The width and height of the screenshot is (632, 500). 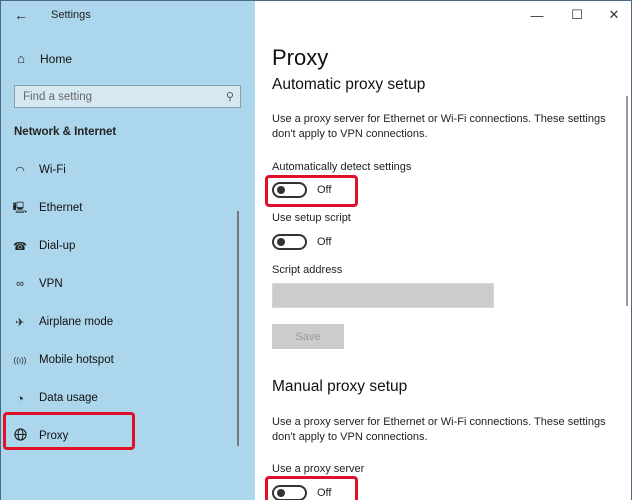 What do you see at coordinates (121, 284) in the screenshot?
I see `sidebar-item-vpn: ∞ VPN` at bounding box center [121, 284].